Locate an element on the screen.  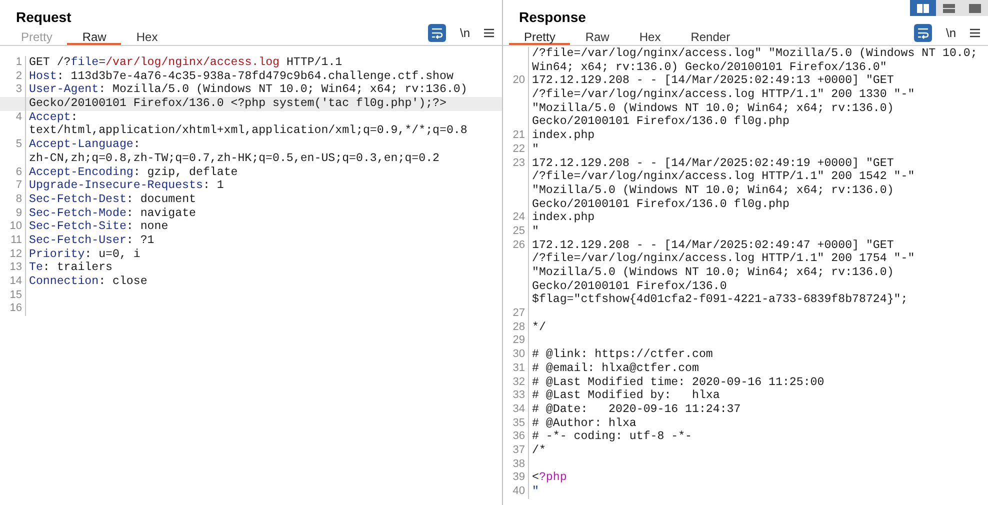
line-number: 7 is located at coordinates (19, 185).